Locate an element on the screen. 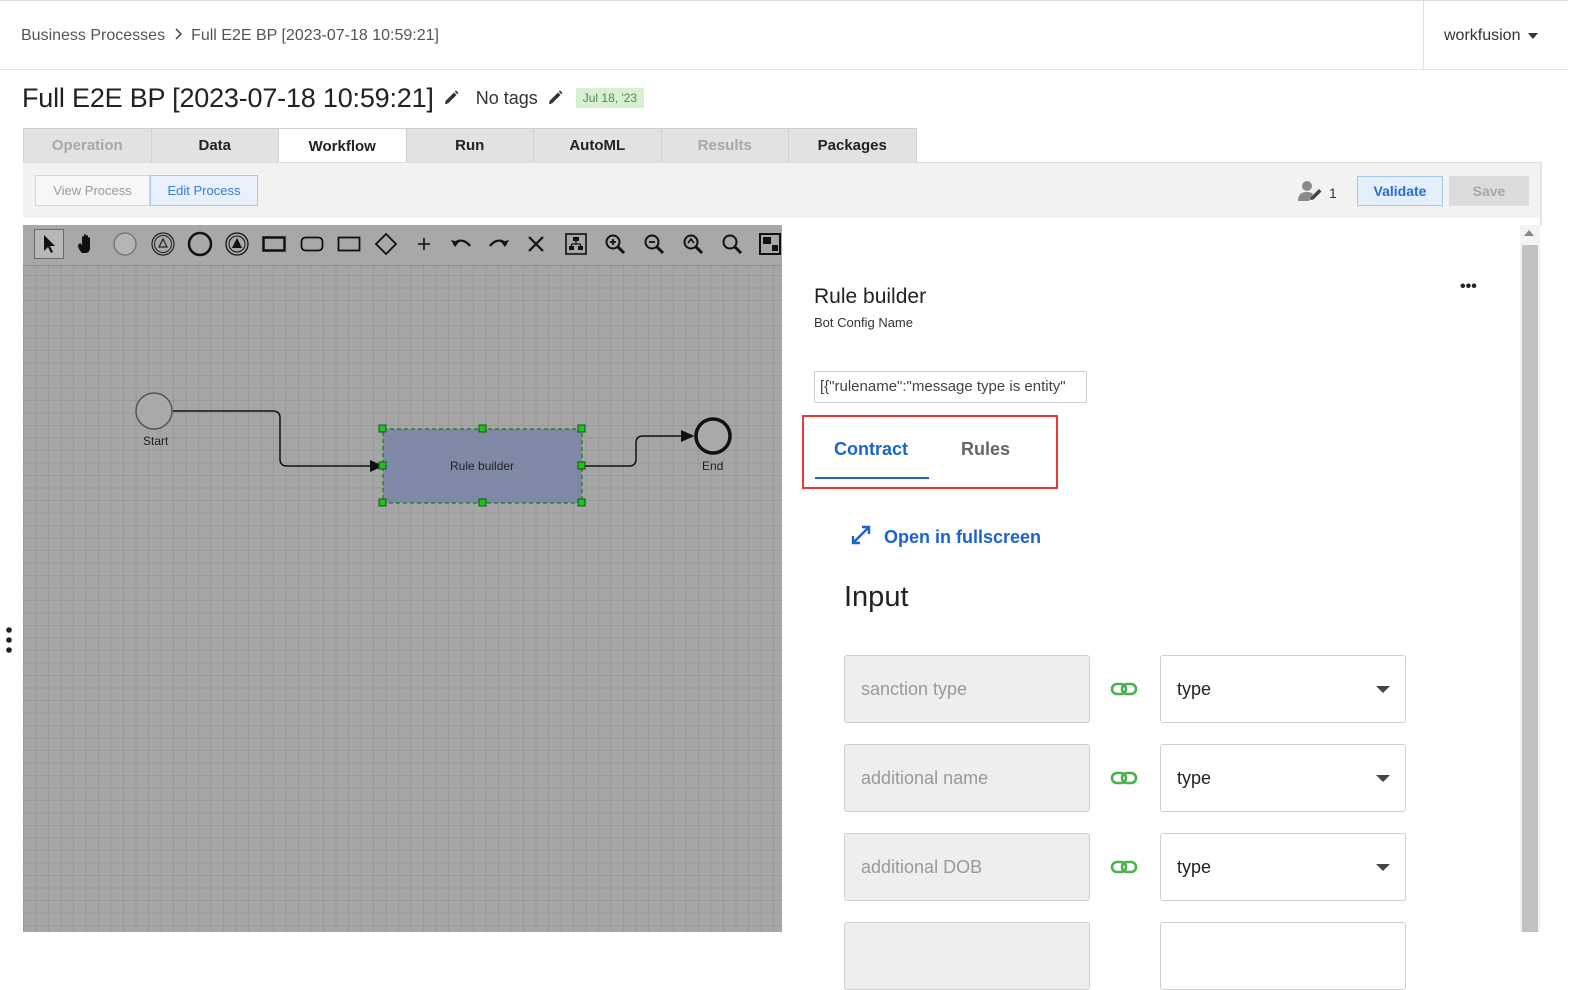  workflow-diagram is located at coordinates (433, 449).